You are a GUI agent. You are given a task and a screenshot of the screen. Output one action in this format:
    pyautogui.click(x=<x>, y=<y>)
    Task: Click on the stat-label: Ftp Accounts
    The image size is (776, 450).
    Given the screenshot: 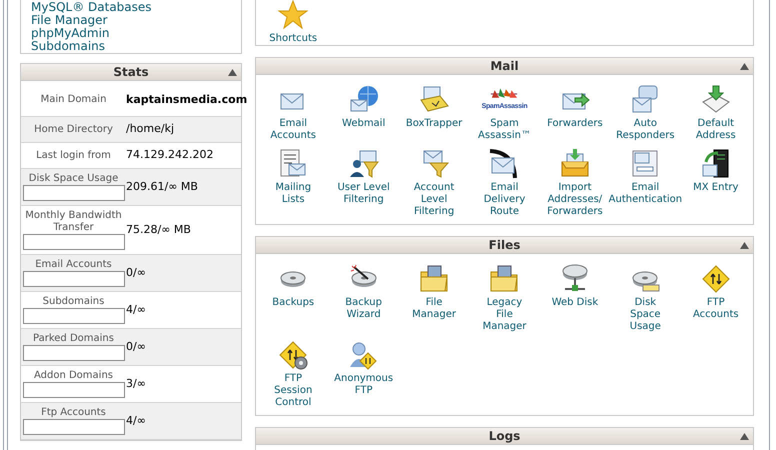 What is the action you would take?
    pyautogui.click(x=73, y=413)
    